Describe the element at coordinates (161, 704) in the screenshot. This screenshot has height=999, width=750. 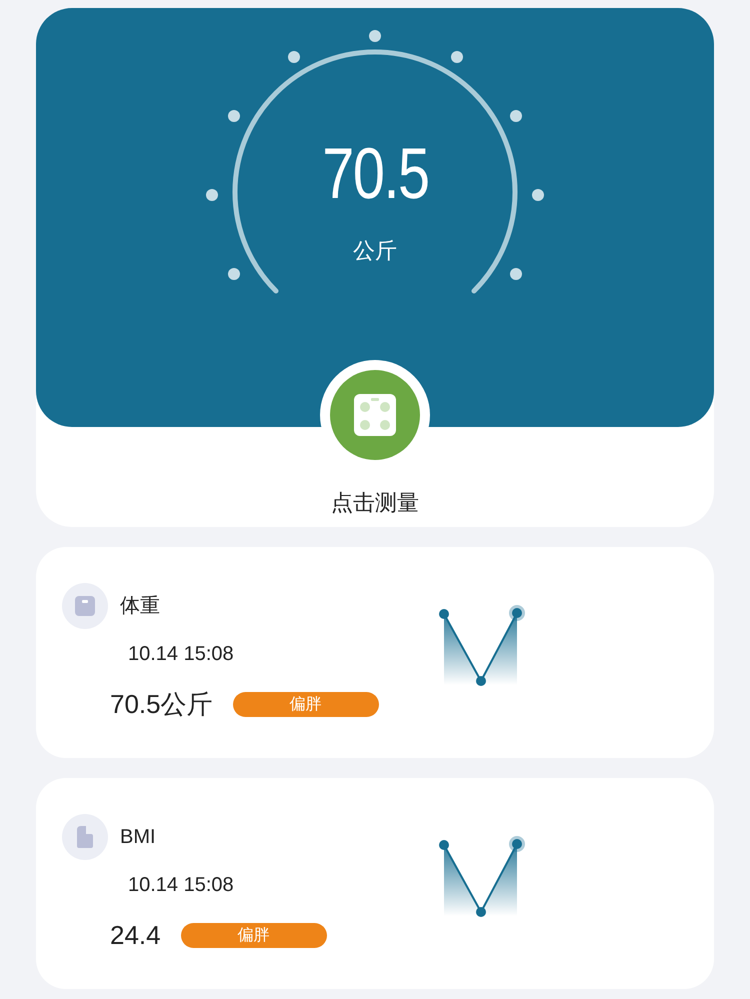
I see `measure-value: 70.5公斤` at that location.